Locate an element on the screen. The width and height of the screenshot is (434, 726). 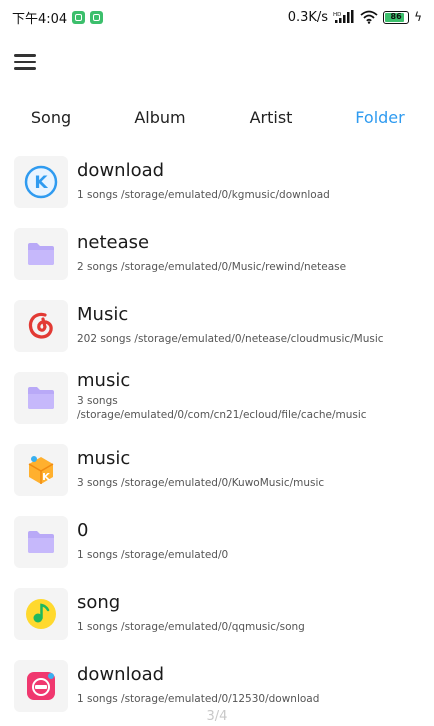
kuwo-music-icon: K is located at coordinates (41, 470).